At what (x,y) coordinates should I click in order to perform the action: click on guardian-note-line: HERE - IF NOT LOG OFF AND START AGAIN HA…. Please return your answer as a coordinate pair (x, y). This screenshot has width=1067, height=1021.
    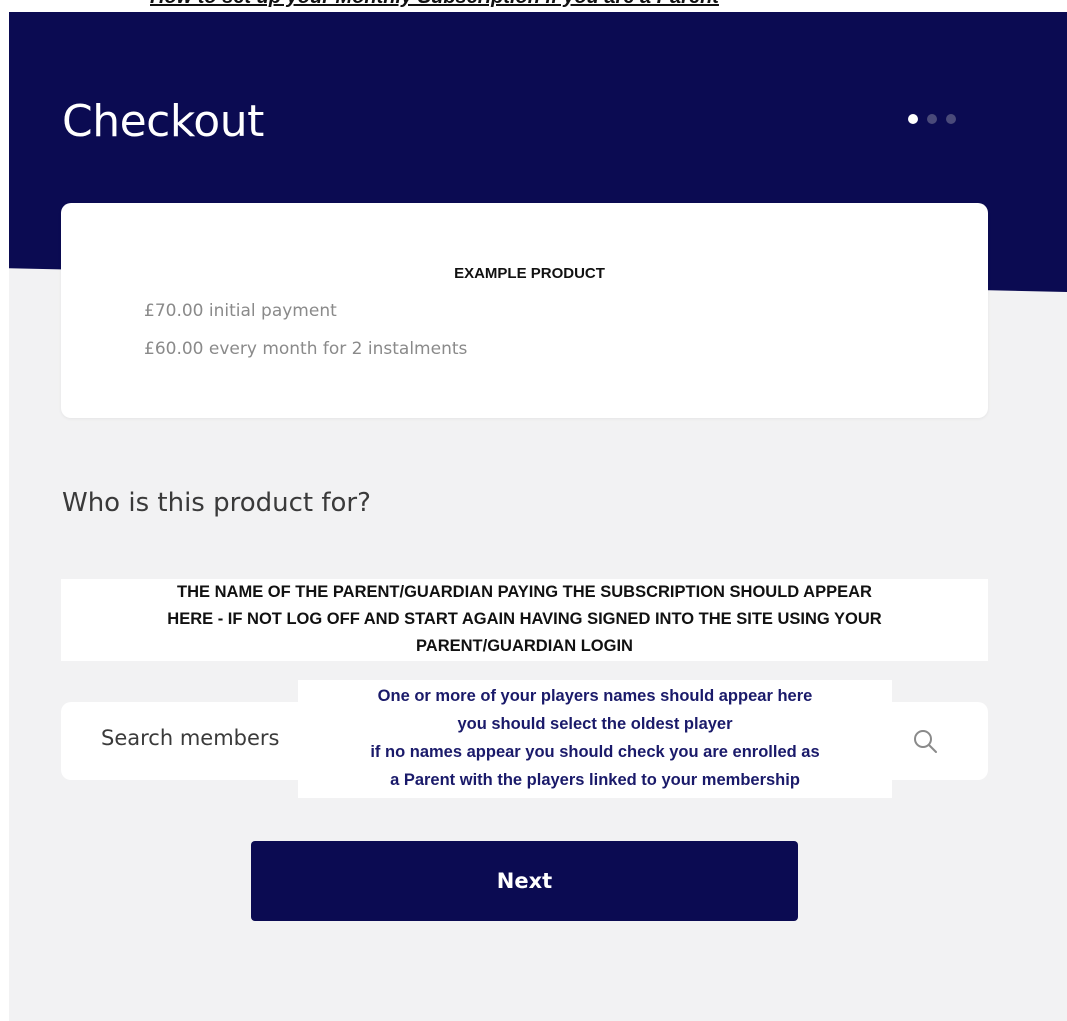
    Looking at the image, I should click on (524, 619).